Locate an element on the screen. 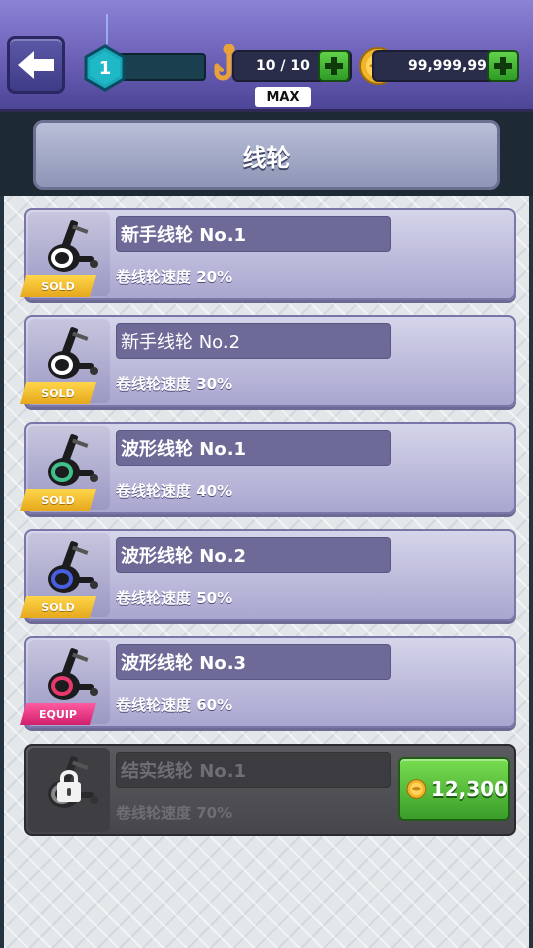 Image resolution: width=533 pixels, height=948 pixels. top-bar: 1 10 / 10 MAX 99,999,999 is located at coordinates (266, 56).